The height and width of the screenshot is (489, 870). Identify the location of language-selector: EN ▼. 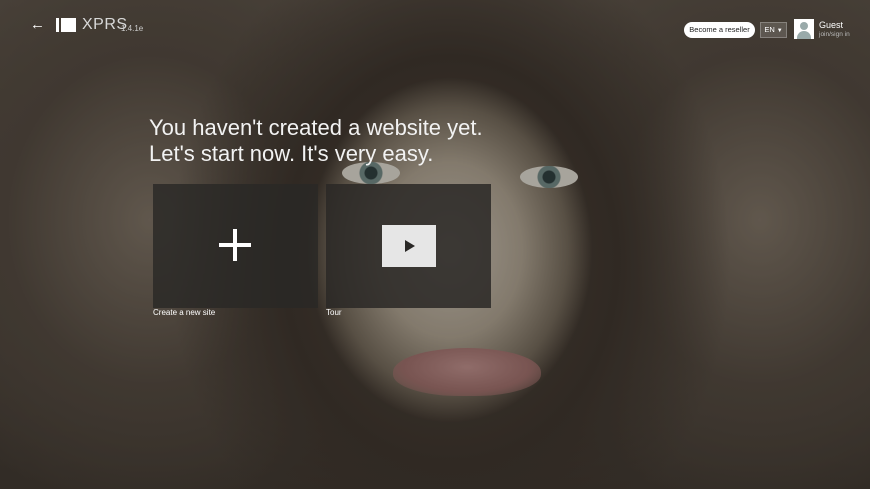
(773, 30).